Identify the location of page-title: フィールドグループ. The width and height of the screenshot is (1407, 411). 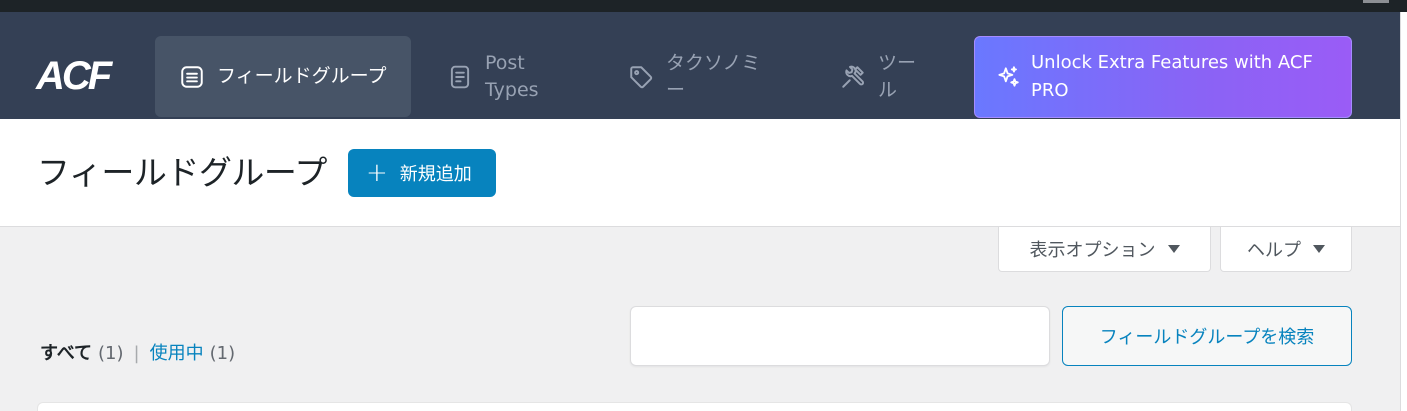
(182, 172).